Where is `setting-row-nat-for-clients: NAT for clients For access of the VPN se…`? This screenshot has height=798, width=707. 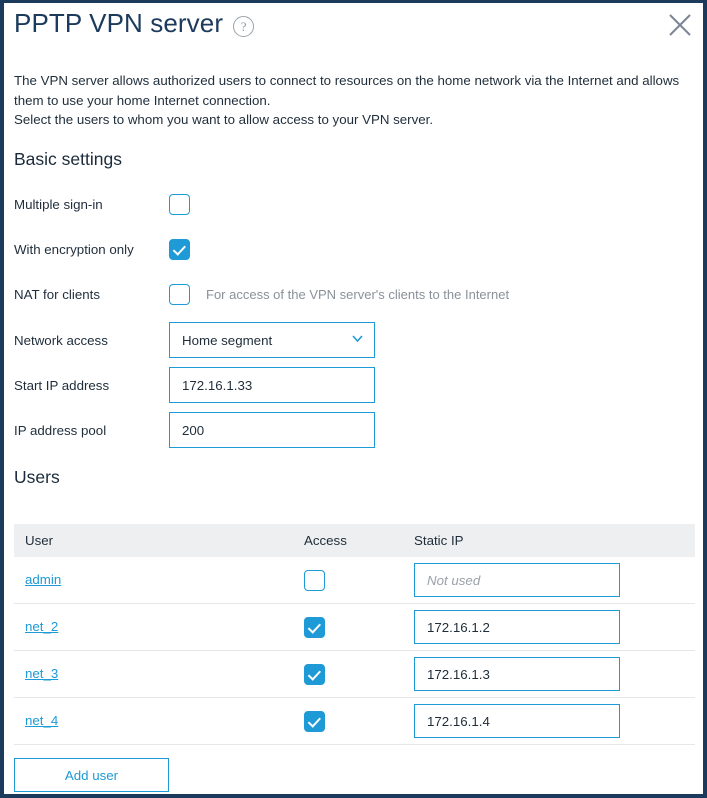 setting-row-nat-for-clients: NAT for clients For access of the VPN se… is located at coordinates (354, 294).